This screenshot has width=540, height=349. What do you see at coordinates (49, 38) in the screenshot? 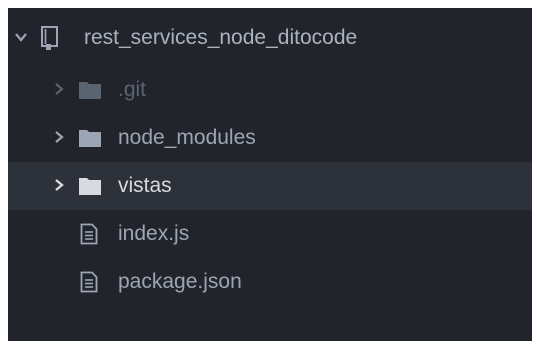
I see `repo-icon` at bounding box center [49, 38].